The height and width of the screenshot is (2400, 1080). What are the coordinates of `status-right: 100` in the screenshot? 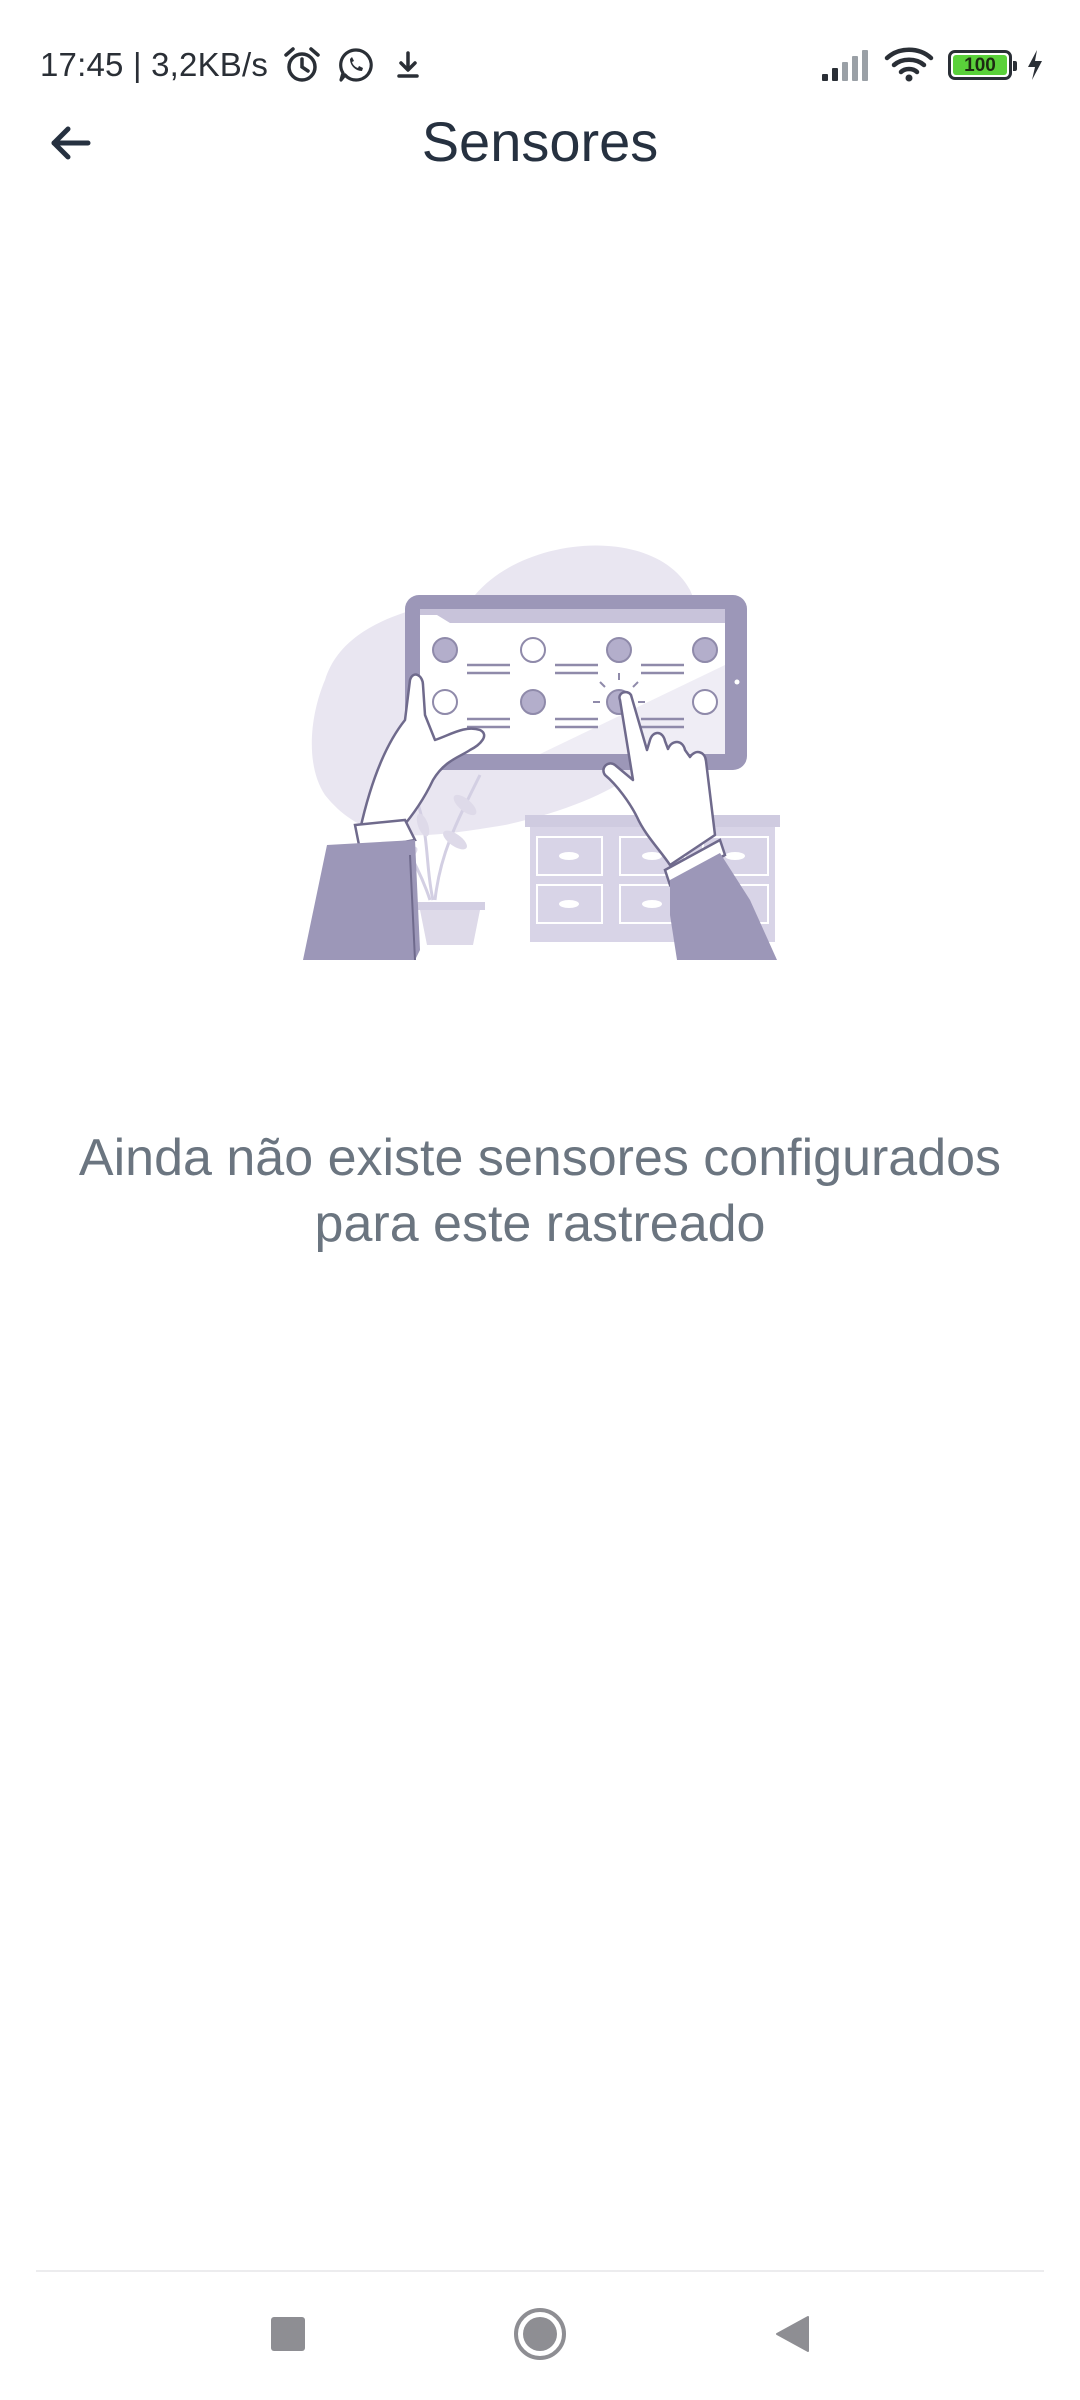 It's located at (932, 65).